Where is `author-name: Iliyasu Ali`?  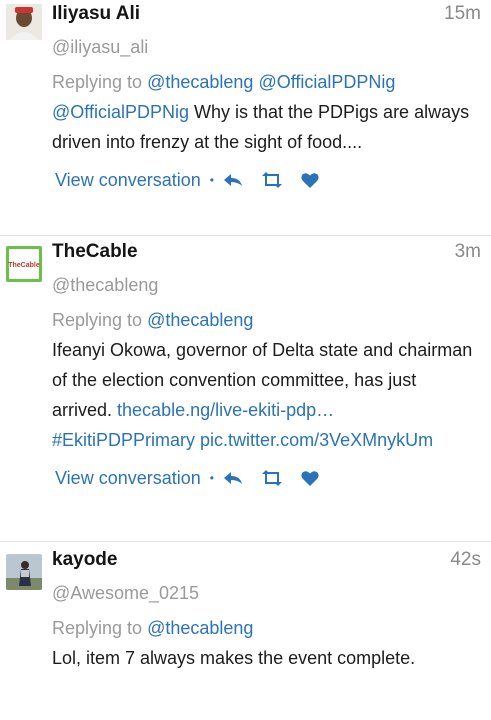 author-name: Iliyasu Ali is located at coordinates (96, 14).